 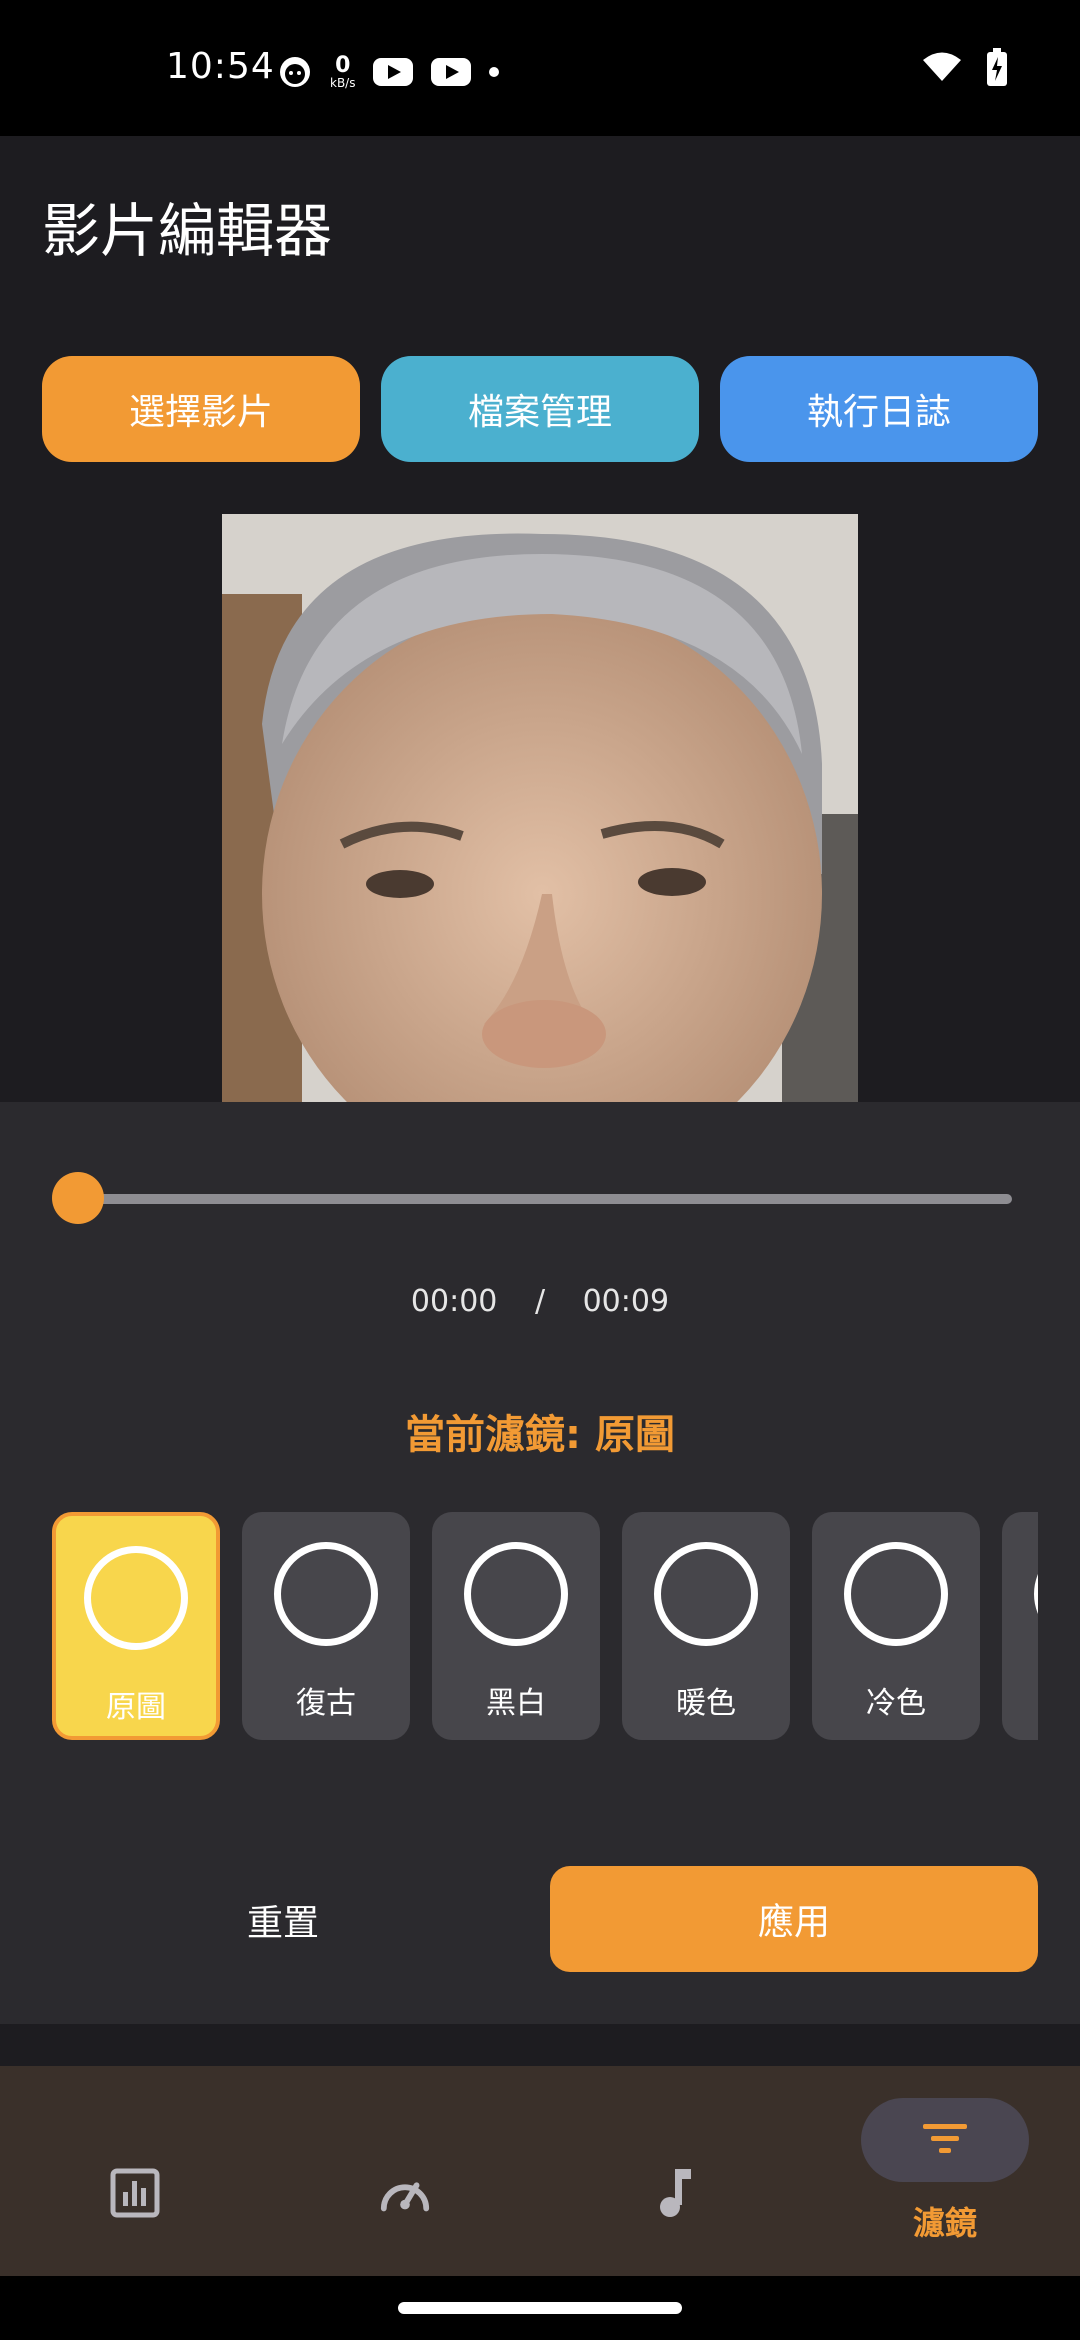 I want to click on filter-icon, so click(x=945, y=2138).